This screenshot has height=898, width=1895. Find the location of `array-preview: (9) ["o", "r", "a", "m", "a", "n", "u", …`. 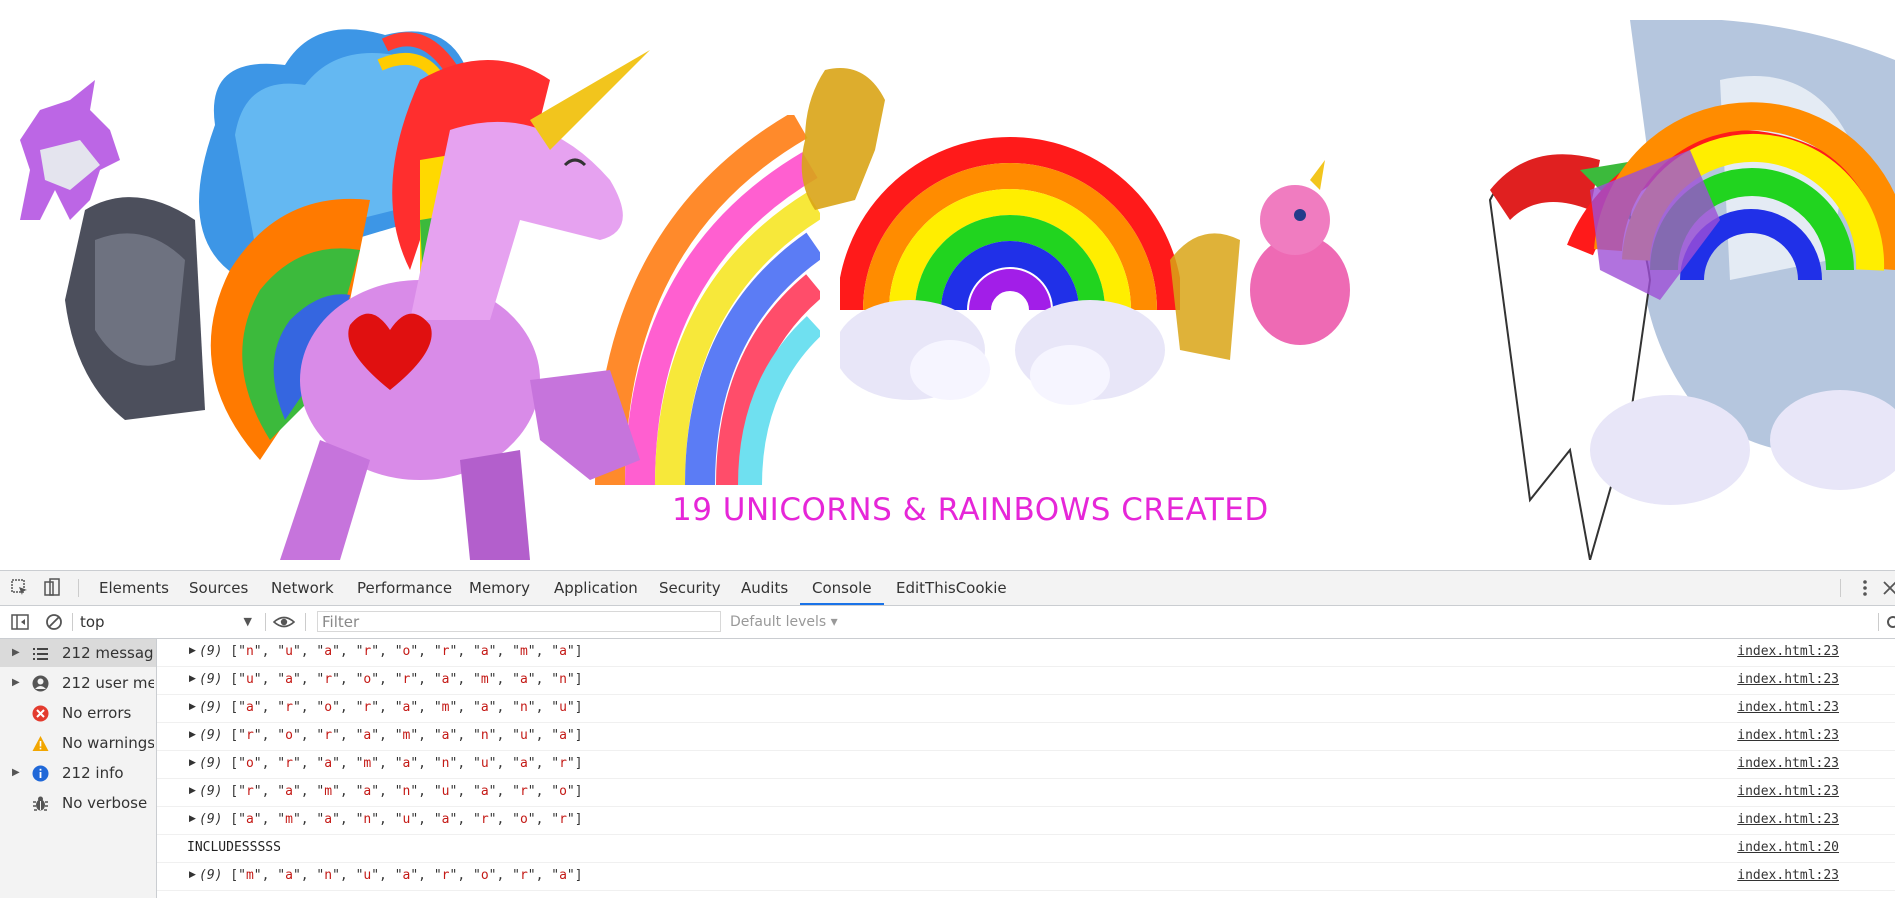

array-preview: (9) ["o", "r", "a", "m", "a", "n", "u", … is located at coordinates (391, 763).